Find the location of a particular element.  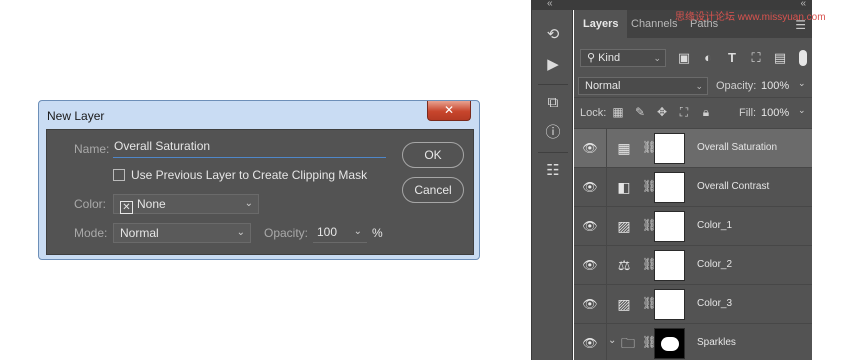

opacity-unit: % is located at coordinates (377, 233).